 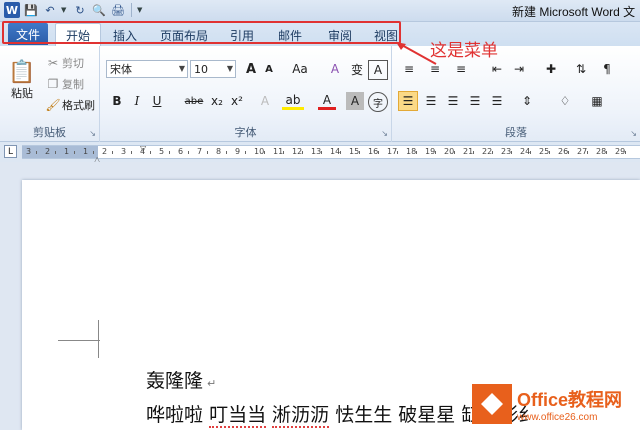 I want to click on increase-indent-icon: ⇥, so click(x=519, y=69).